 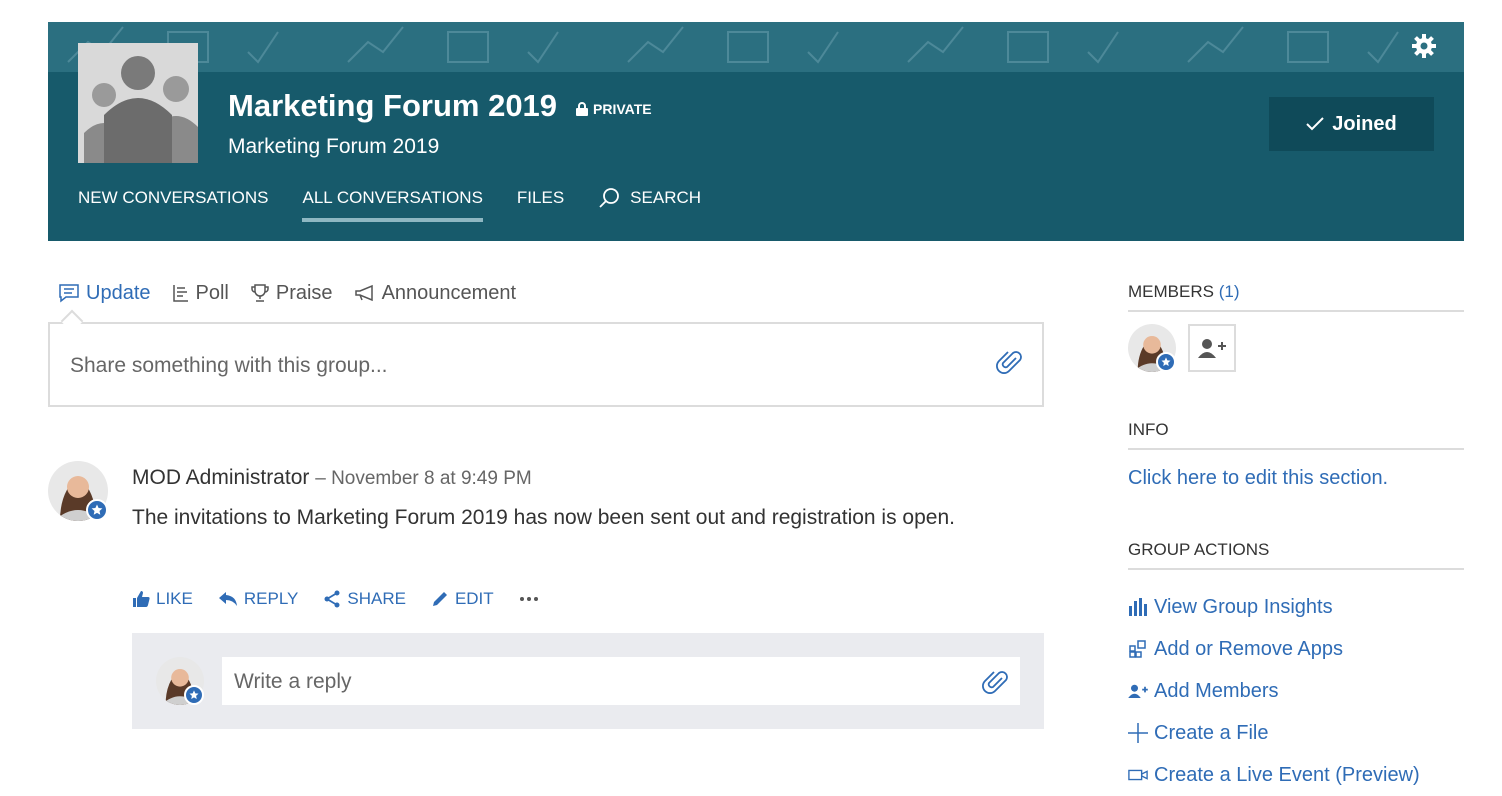 I want to click on lock-icon, so click(x=582, y=109).